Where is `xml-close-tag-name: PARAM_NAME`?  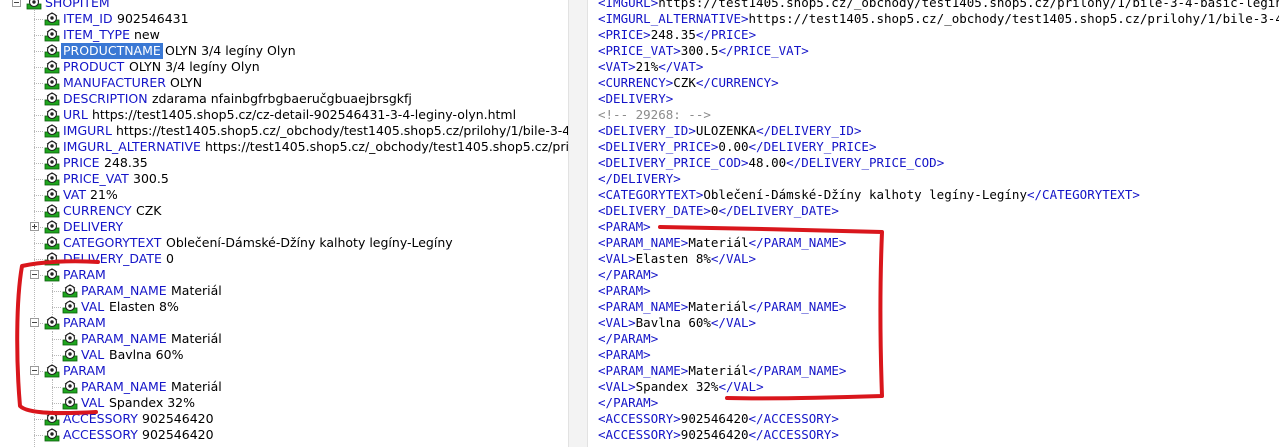 xml-close-tag-name: PARAM_NAME is located at coordinates (801, 370).